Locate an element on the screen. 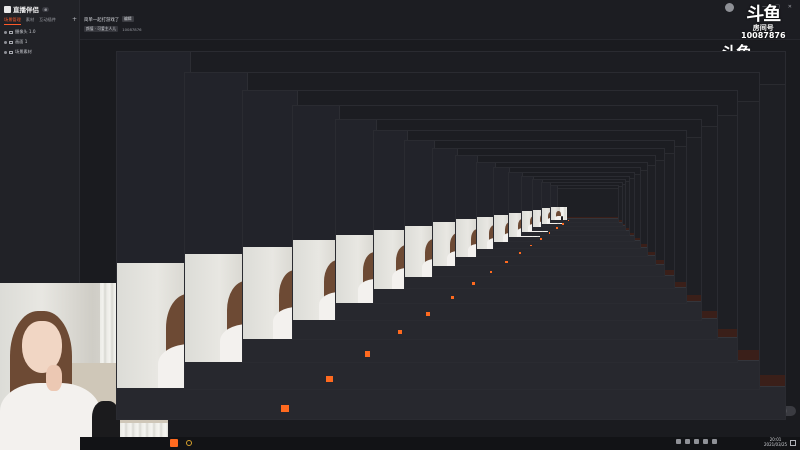 This screenshot has width=800, height=450. app-logo: 直播伴侣 ⊕ is located at coordinates (27, 9).